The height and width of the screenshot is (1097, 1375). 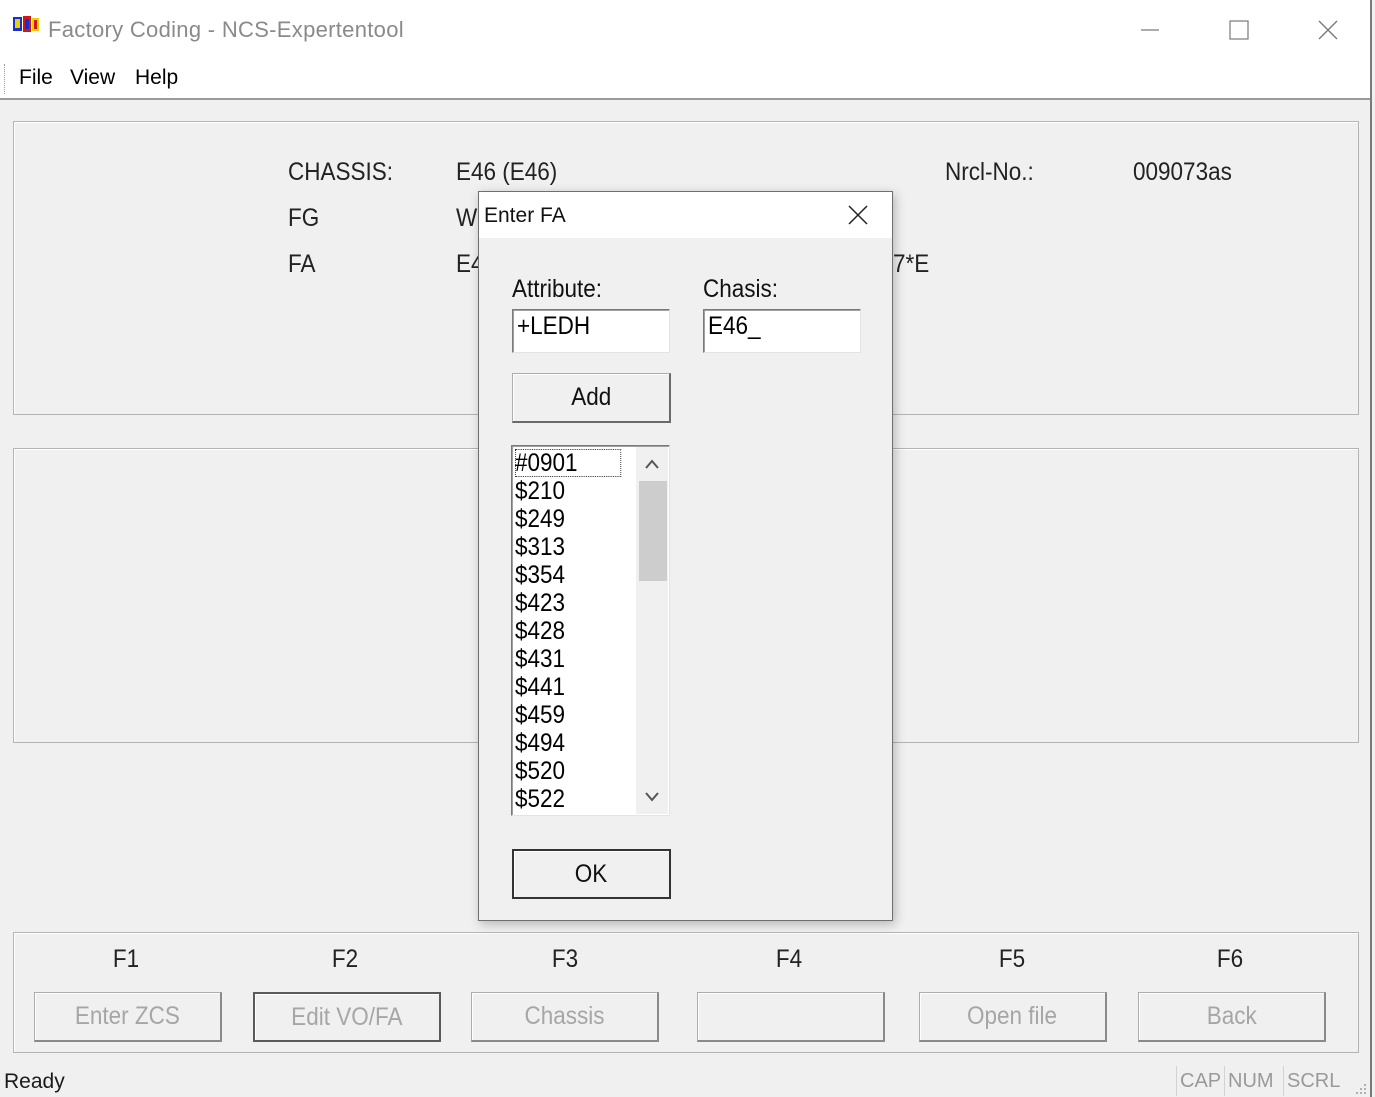 I want to click on list-item: $441, so click(x=568, y=687).